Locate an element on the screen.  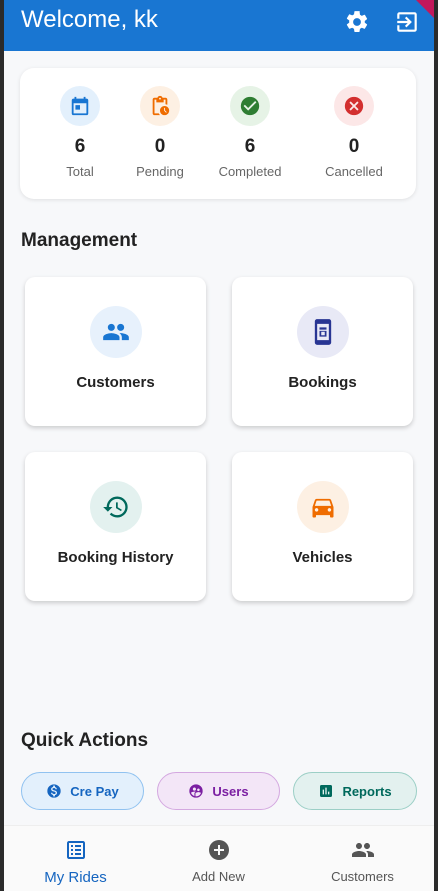
stat-label: Pending is located at coordinates (160, 171).